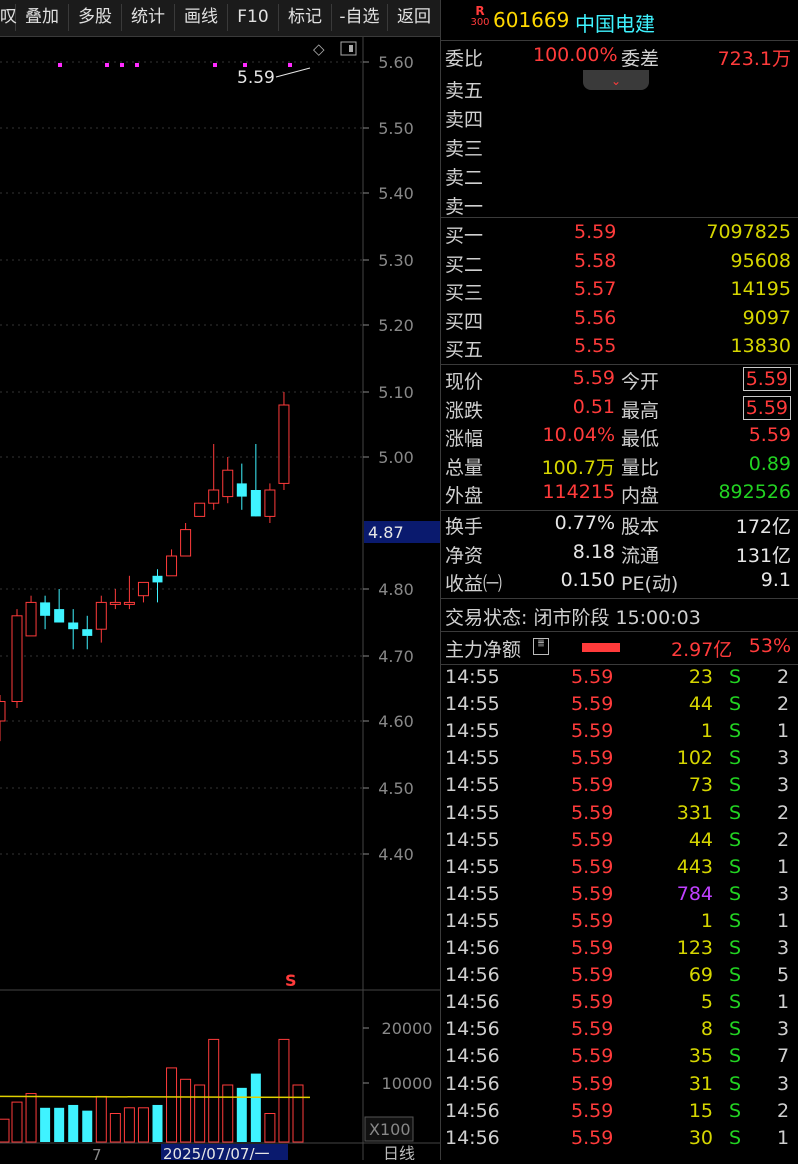 The width and height of the screenshot is (798, 1164). I want to click on buy-level-row: 买三 5.57 14195, so click(619, 292).